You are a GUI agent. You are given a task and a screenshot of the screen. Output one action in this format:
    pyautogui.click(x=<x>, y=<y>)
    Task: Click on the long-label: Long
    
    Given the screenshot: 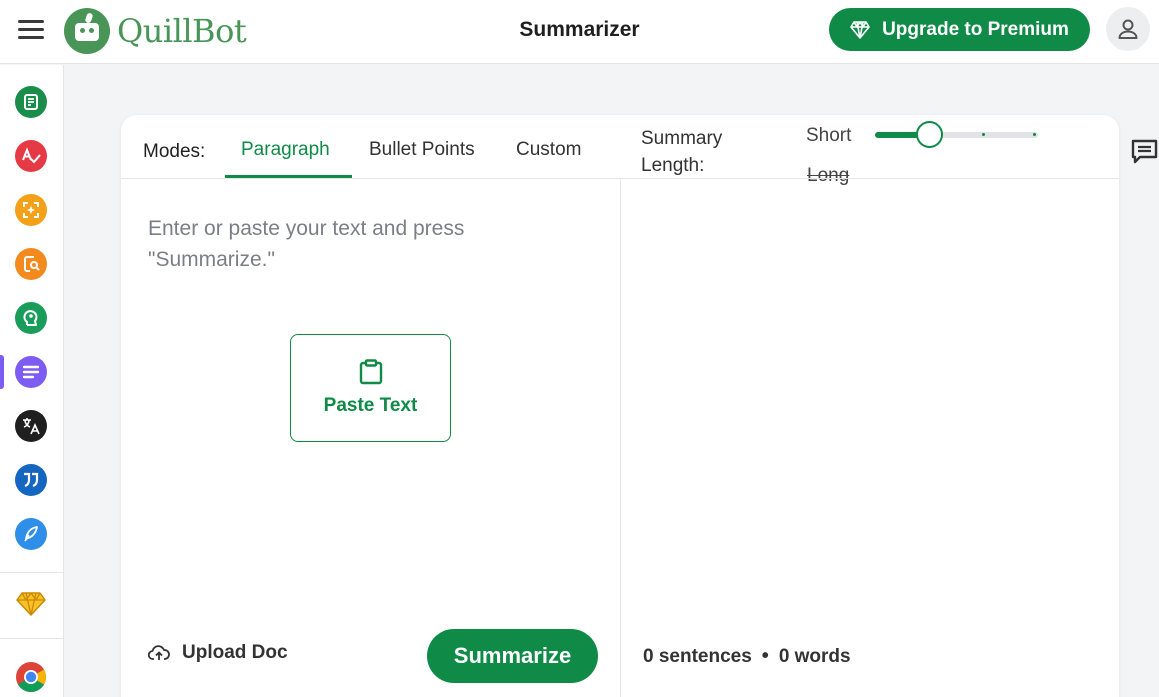 What is the action you would take?
    pyautogui.click(x=828, y=175)
    